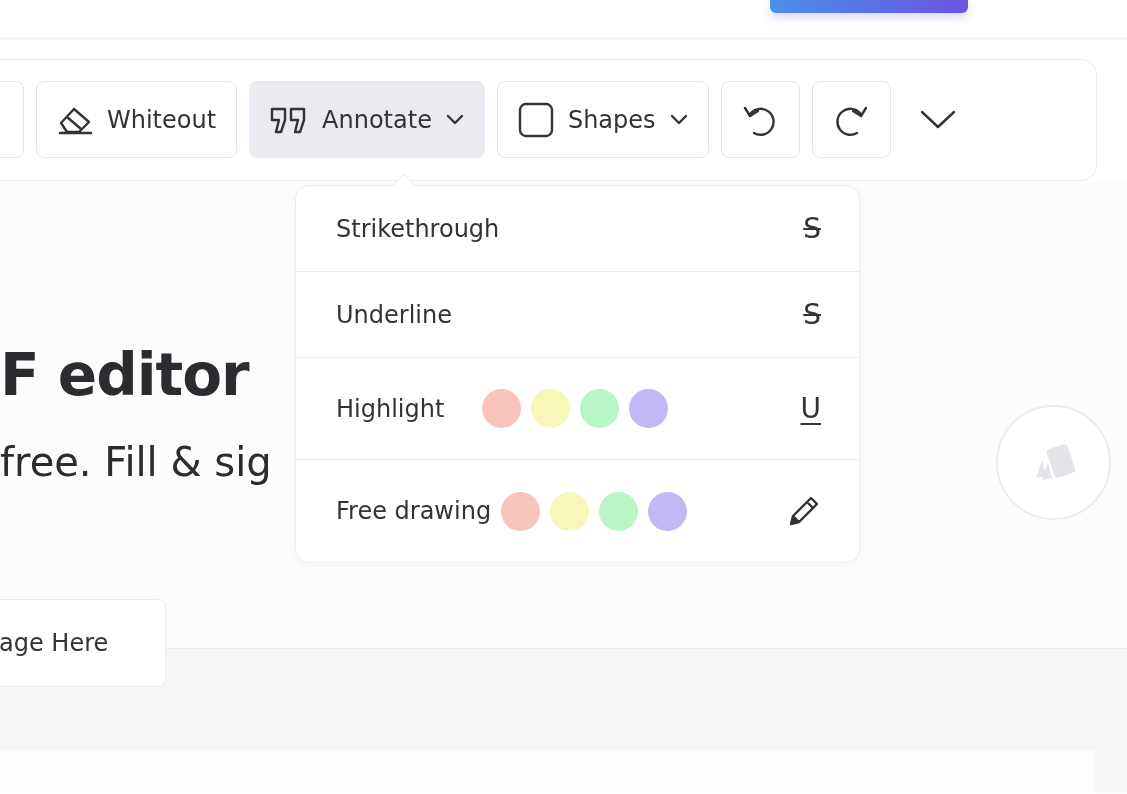 The height and width of the screenshot is (794, 1127). Describe the element at coordinates (390, 409) in the screenshot. I see `menu-item-label: Highlight` at that location.